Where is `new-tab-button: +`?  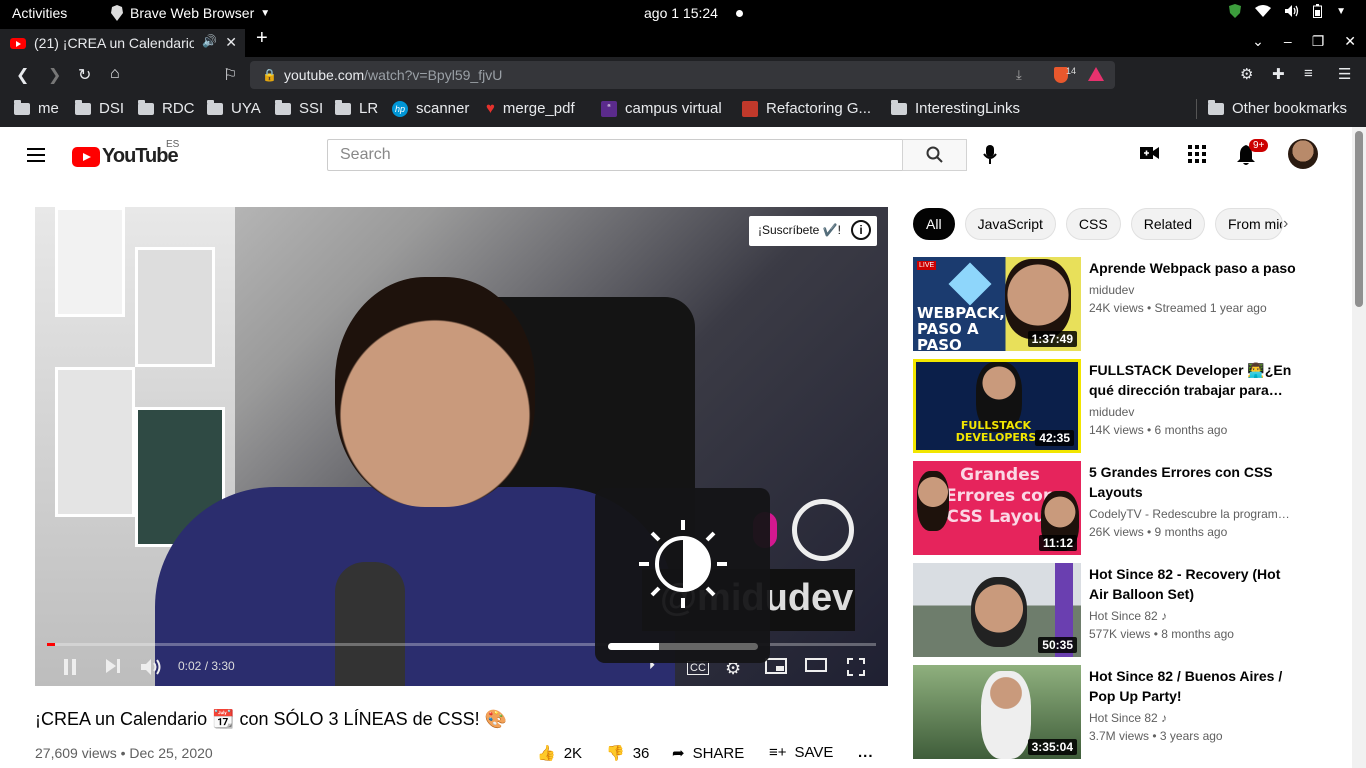 new-tab-button: + is located at coordinates (262, 38).